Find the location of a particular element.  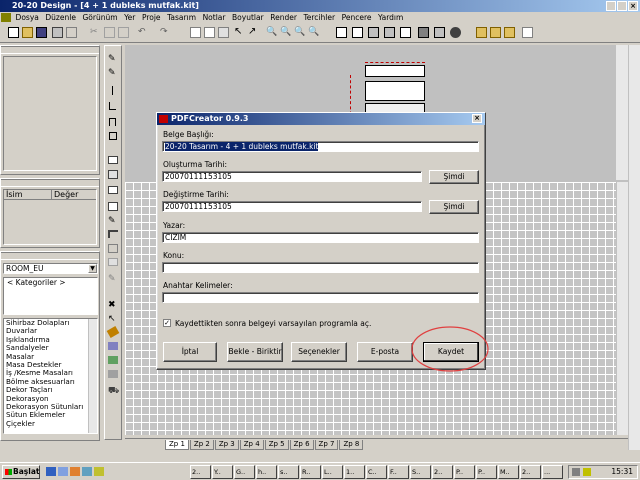

main-vertical-scrollbar is located at coordinates (634, 247).